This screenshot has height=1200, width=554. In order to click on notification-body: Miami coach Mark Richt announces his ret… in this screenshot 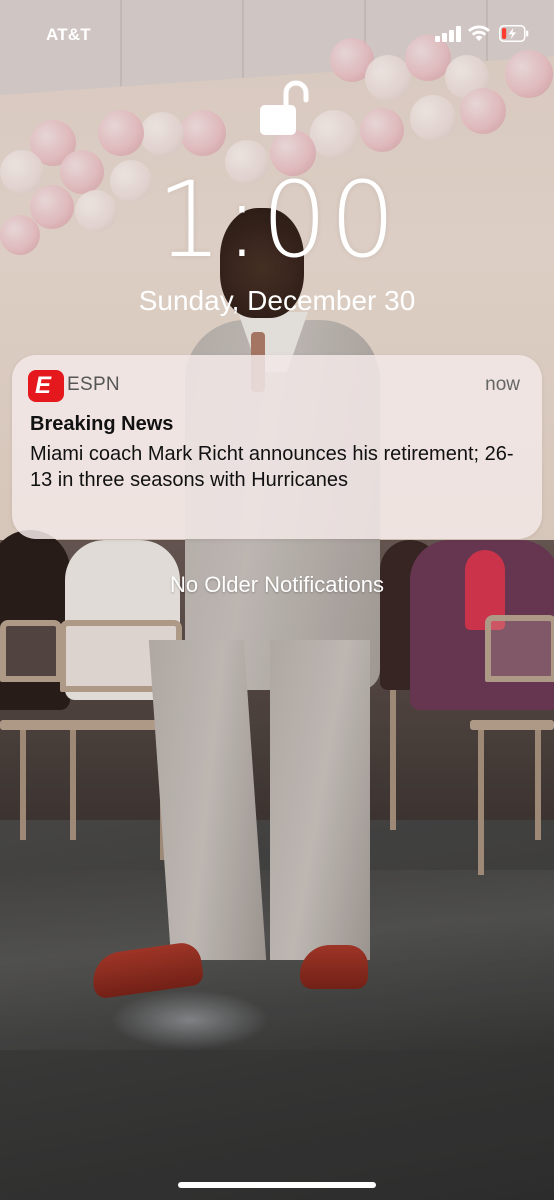, I will do `click(272, 467)`.